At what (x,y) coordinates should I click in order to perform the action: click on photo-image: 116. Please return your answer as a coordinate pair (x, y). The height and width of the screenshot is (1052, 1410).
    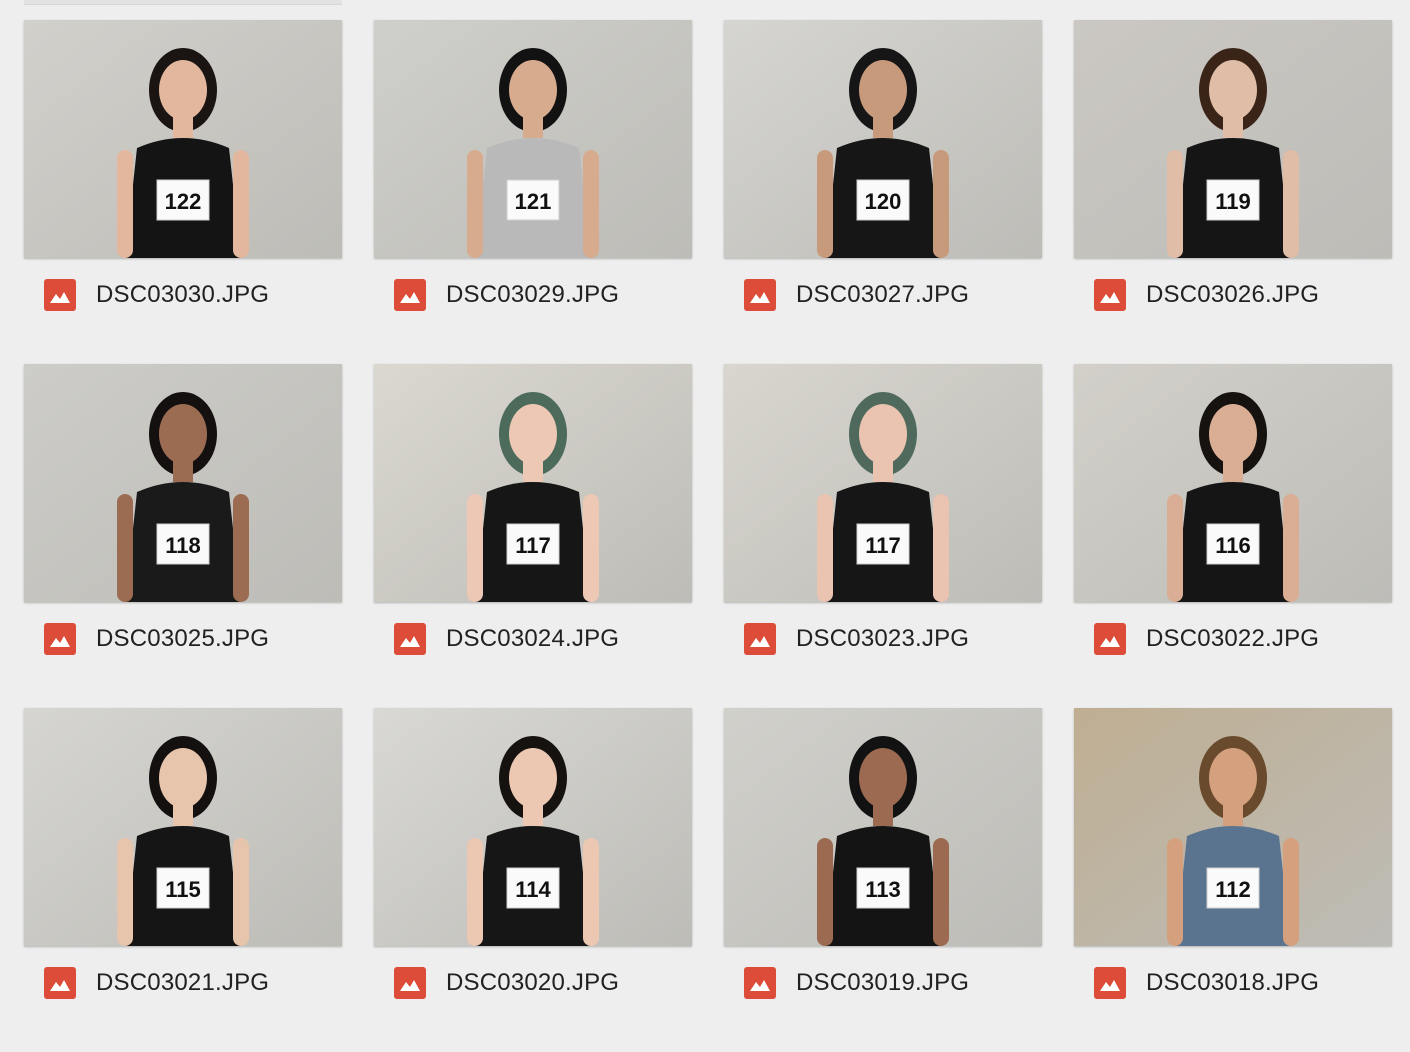
    Looking at the image, I should click on (1233, 483).